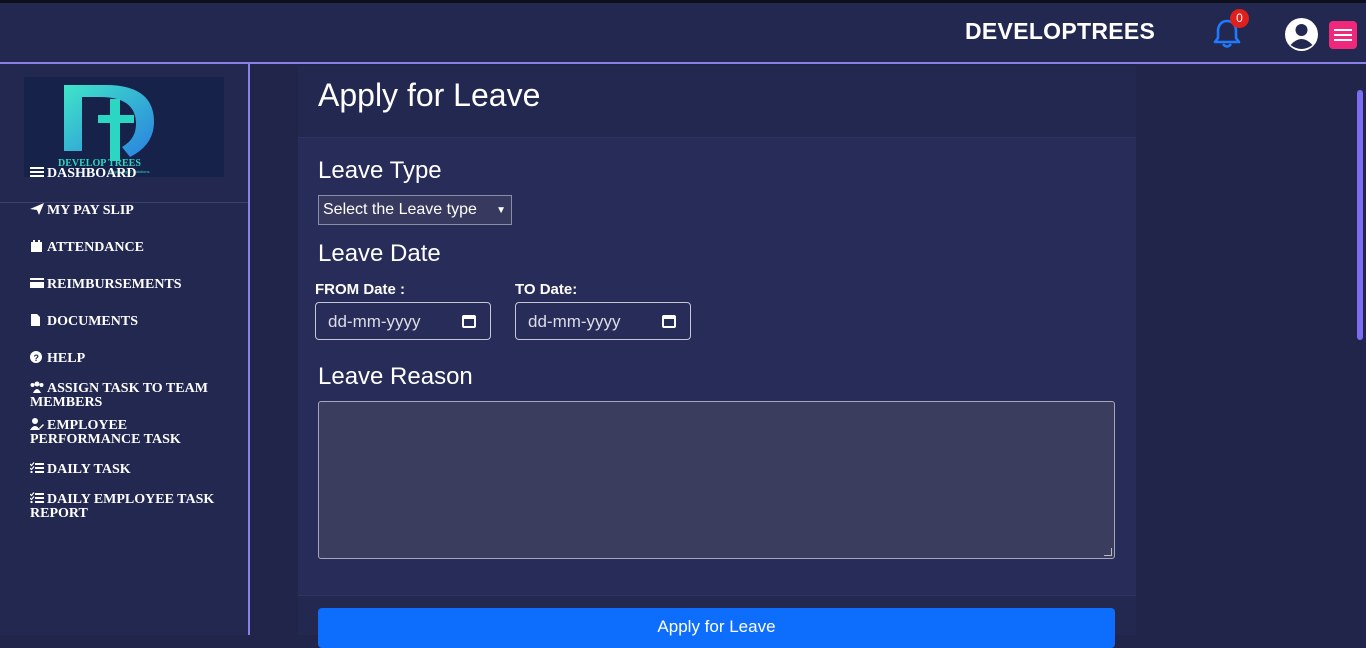  Describe the element at coordinates (37, 387) in the screenshot. I see `users-icon` at that location.